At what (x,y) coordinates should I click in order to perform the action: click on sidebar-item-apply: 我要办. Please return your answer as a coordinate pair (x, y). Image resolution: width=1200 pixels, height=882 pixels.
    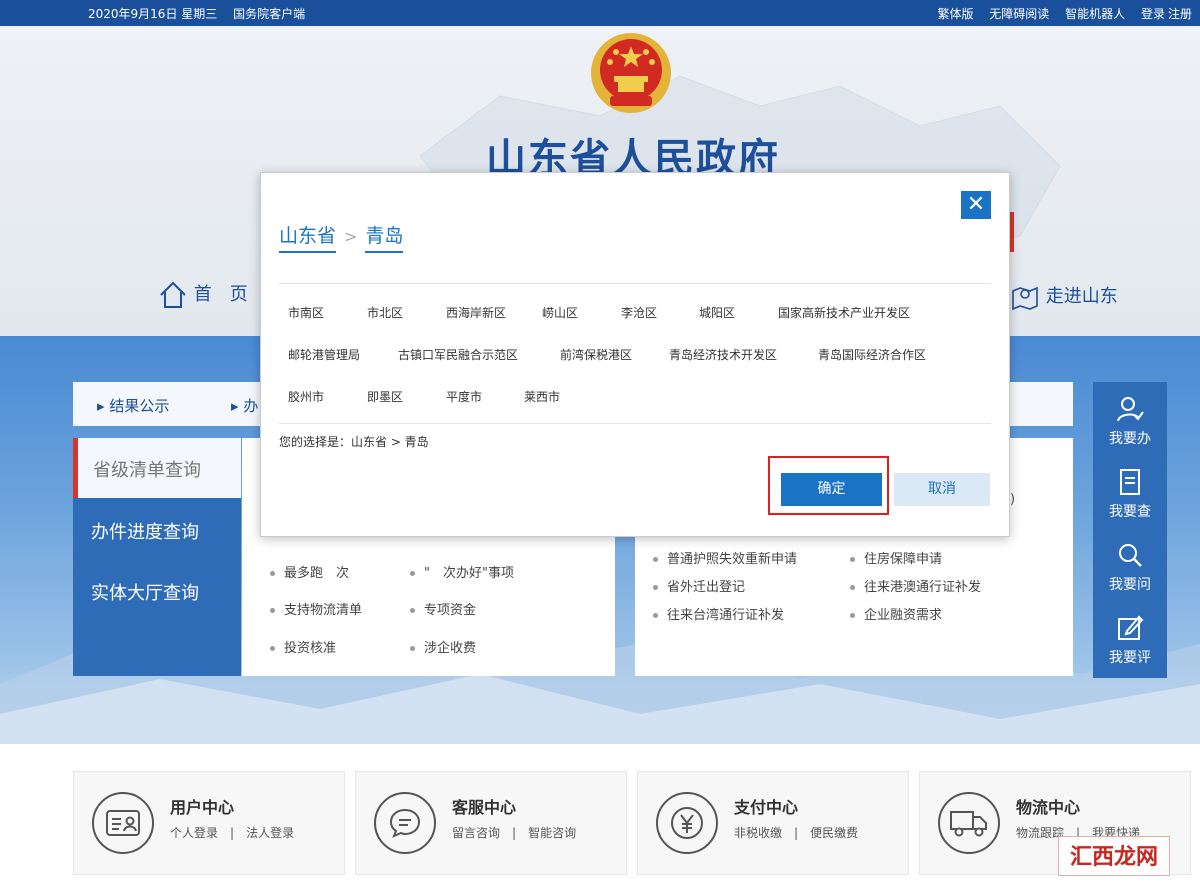
    Looking at the image, I should click on (1130, 421).